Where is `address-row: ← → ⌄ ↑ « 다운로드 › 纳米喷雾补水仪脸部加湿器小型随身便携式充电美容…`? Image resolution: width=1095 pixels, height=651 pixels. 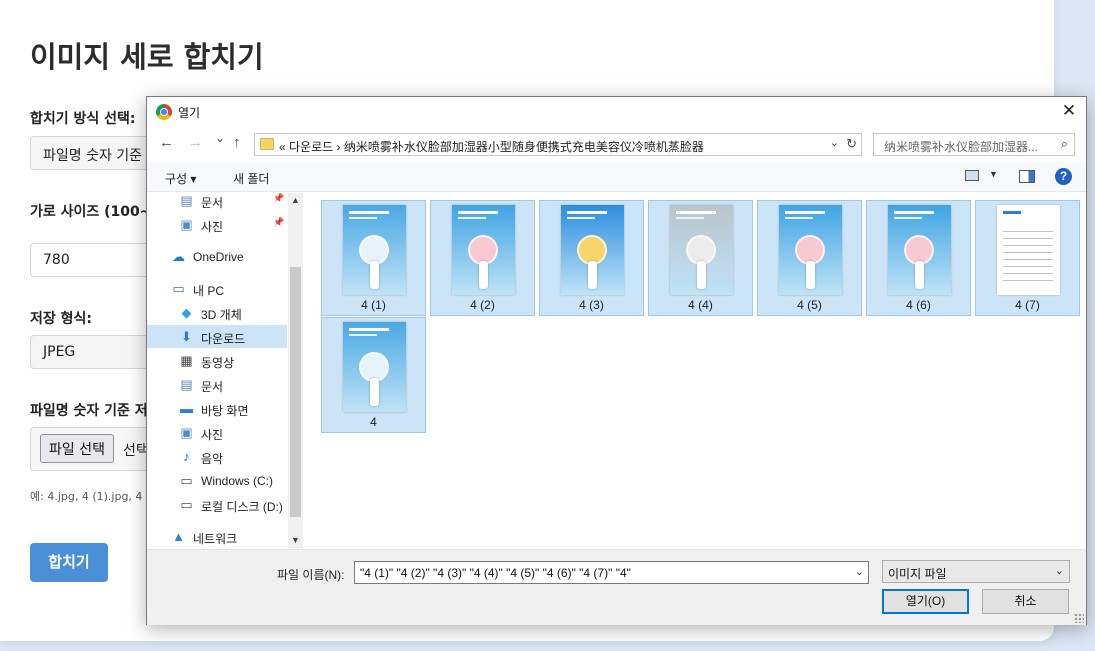 address-row: ← → ⌄ ↑ « 다운로드 › 纳米喷雾补水仪脸部加湿器小型随身便携式充电美容… is located at coordinates (616, 144).